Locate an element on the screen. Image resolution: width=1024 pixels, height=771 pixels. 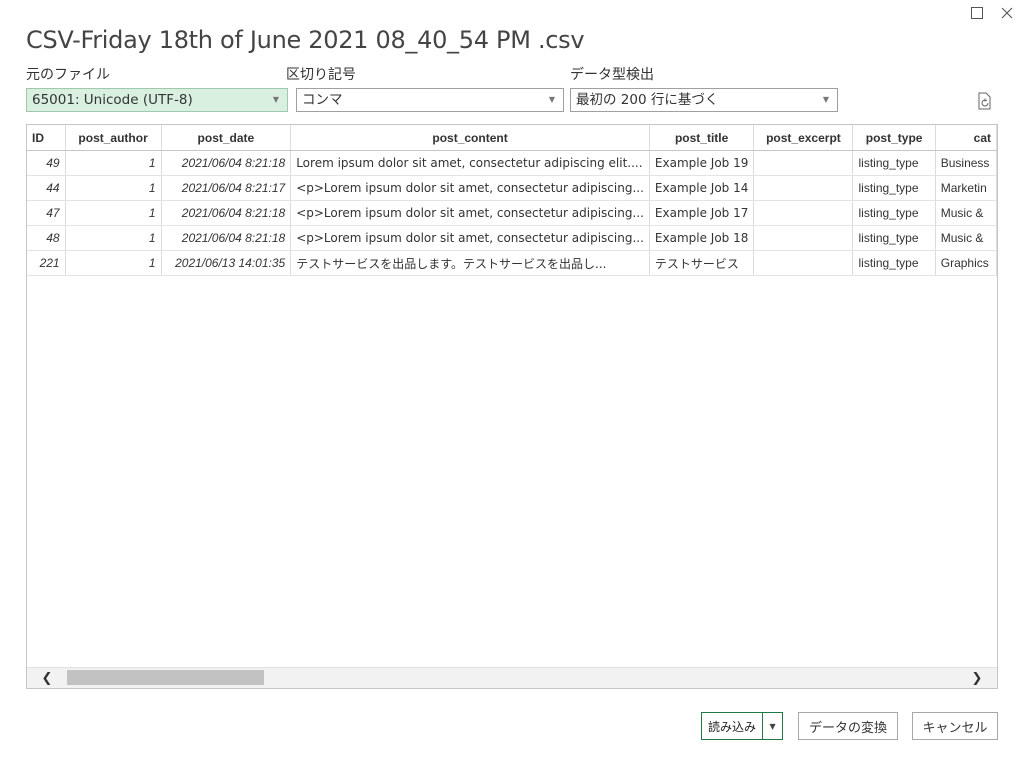
horizontal-scrollbar: ❮ ❯ is located at coordinates (512, 677).